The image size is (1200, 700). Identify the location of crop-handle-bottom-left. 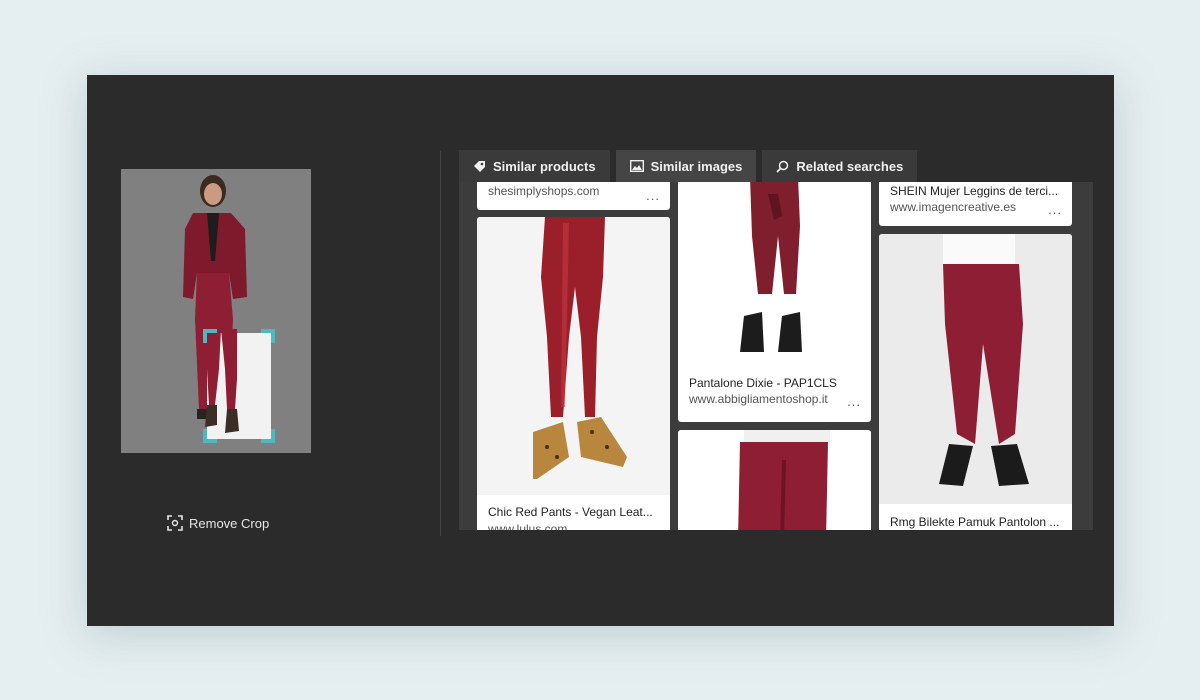
(210, 436).